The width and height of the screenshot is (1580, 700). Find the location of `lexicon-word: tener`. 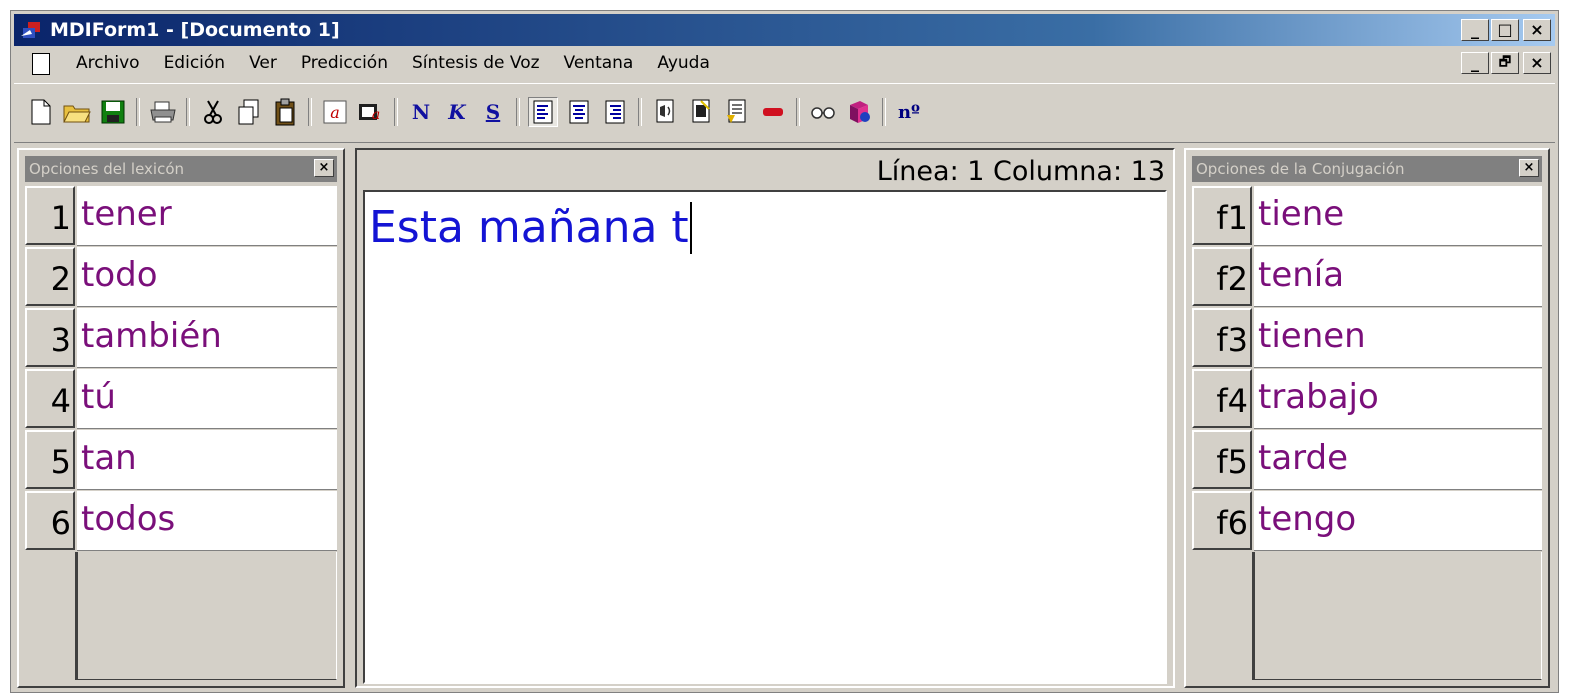

lexicon-word: tener is located at coordinates (207, 216).